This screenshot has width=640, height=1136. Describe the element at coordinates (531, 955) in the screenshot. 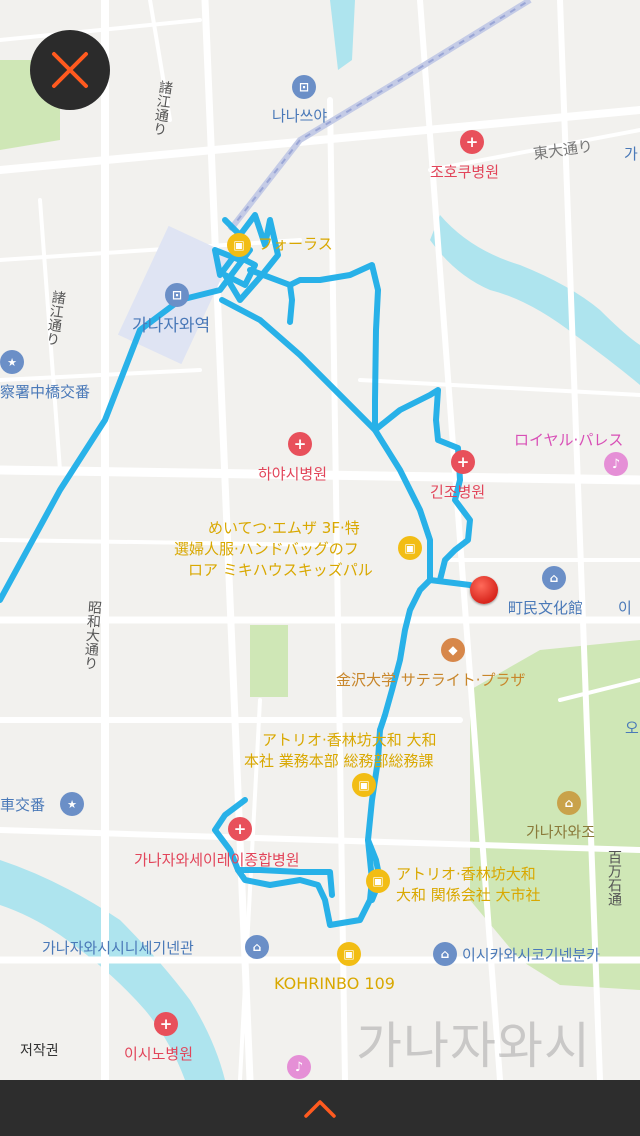

I see `label-ishikawa-kinen: 이시카와시코기넨분카` at that location.